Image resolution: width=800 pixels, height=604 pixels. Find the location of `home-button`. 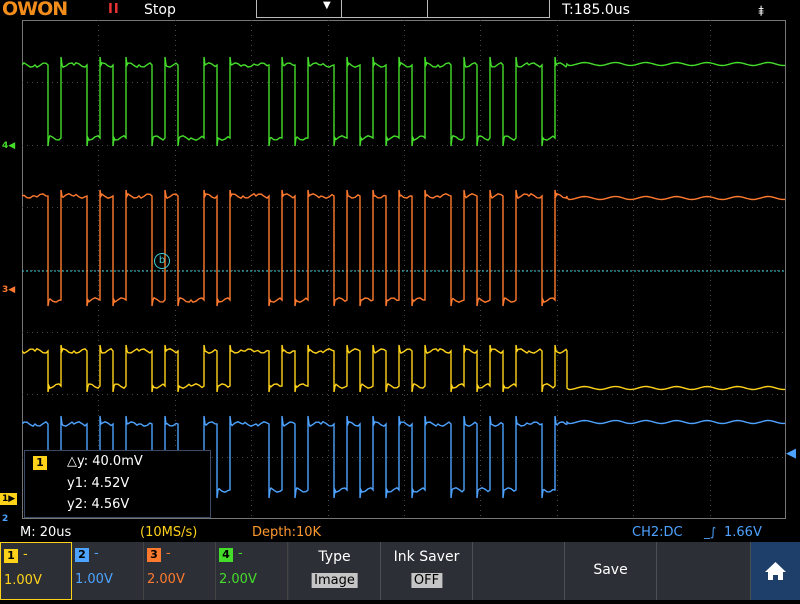

home-button is located at coordinates (775, 571).